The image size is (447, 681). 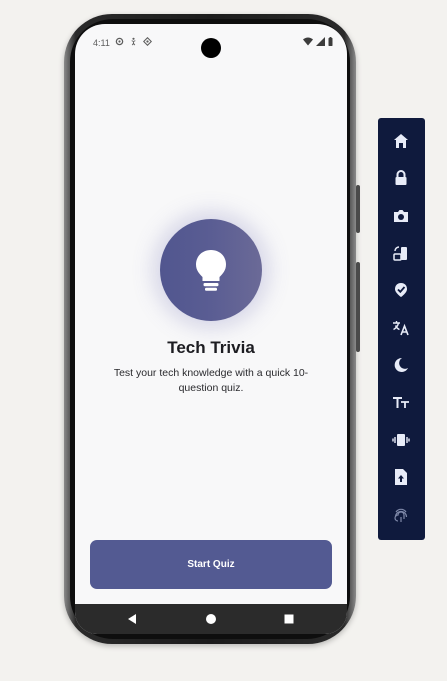 I want to click on location-status-icon, so click(x=147, y=41).